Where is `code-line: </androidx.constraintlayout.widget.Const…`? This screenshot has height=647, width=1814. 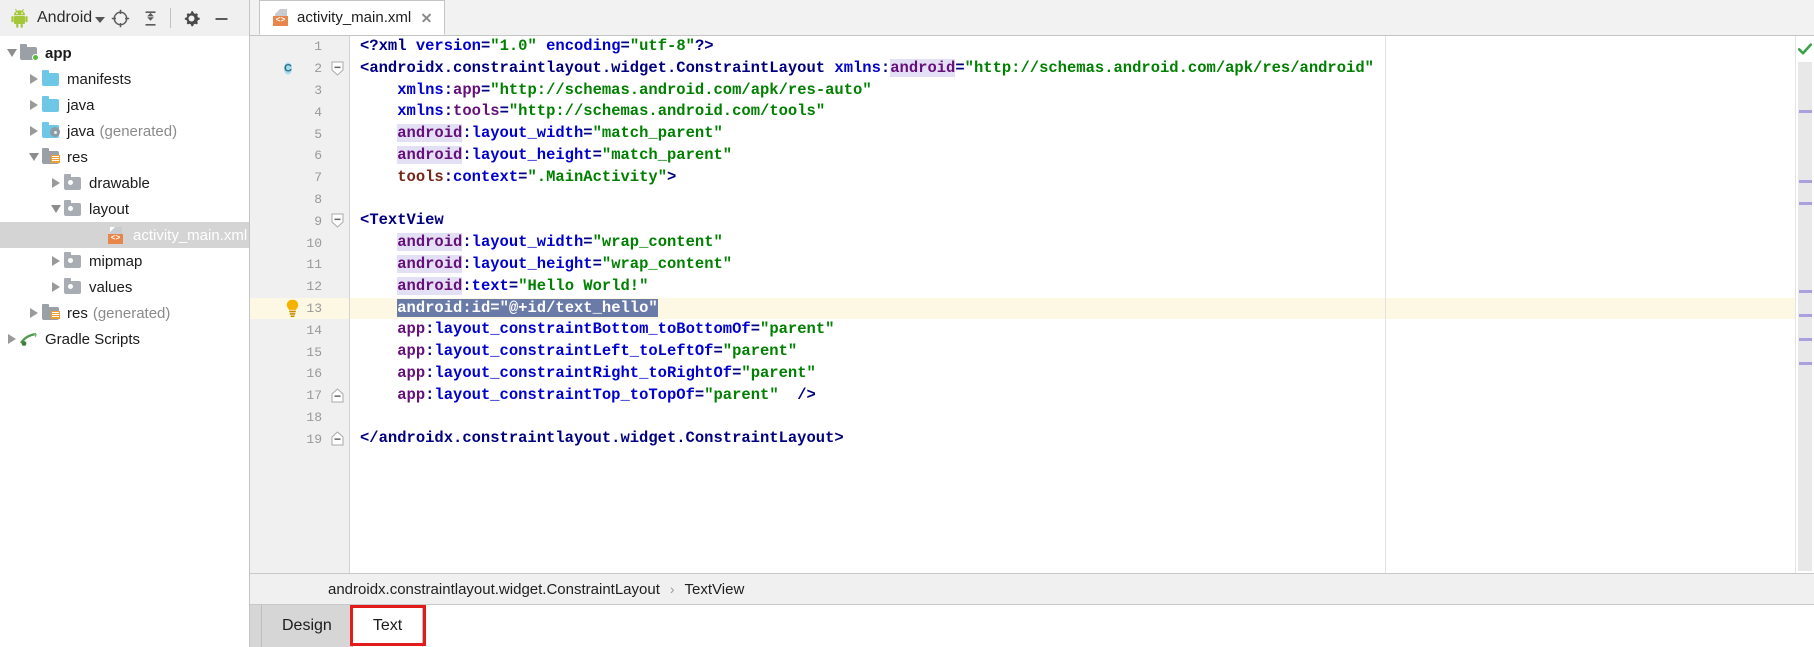 code-line: </androidx.constraintlayout.widget.Const… is located at coordinates (1072, 439).